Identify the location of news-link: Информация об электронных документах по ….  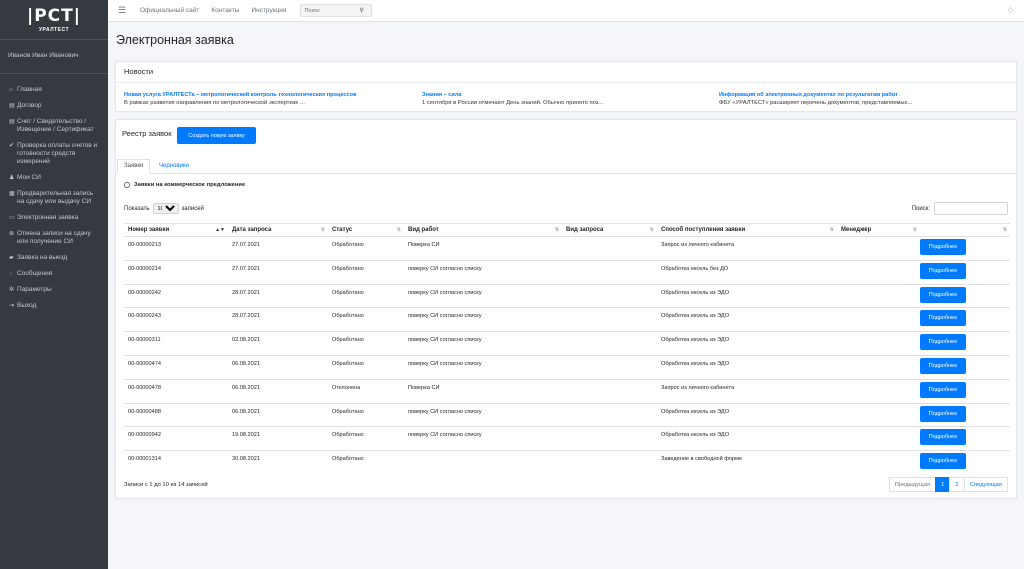
(864, 95).